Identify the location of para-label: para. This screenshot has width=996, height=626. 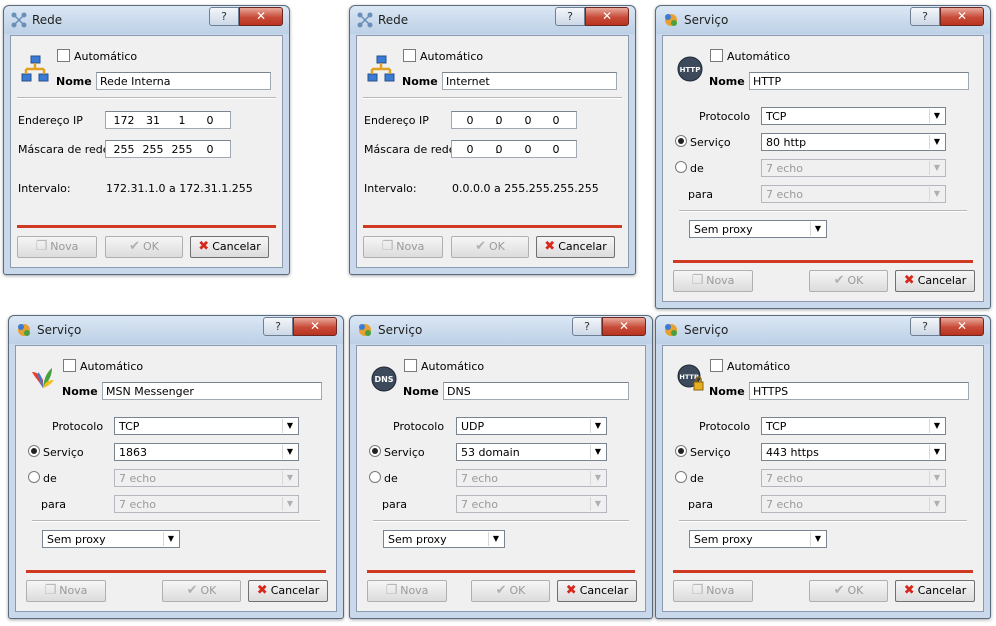
(53, 504).